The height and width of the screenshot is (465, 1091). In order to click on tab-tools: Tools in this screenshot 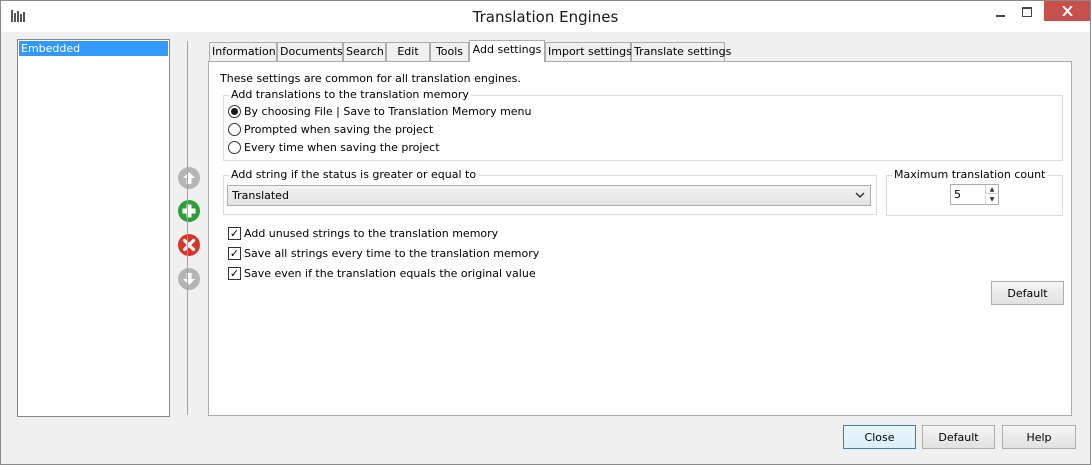, I will do `click(449, 51)`.